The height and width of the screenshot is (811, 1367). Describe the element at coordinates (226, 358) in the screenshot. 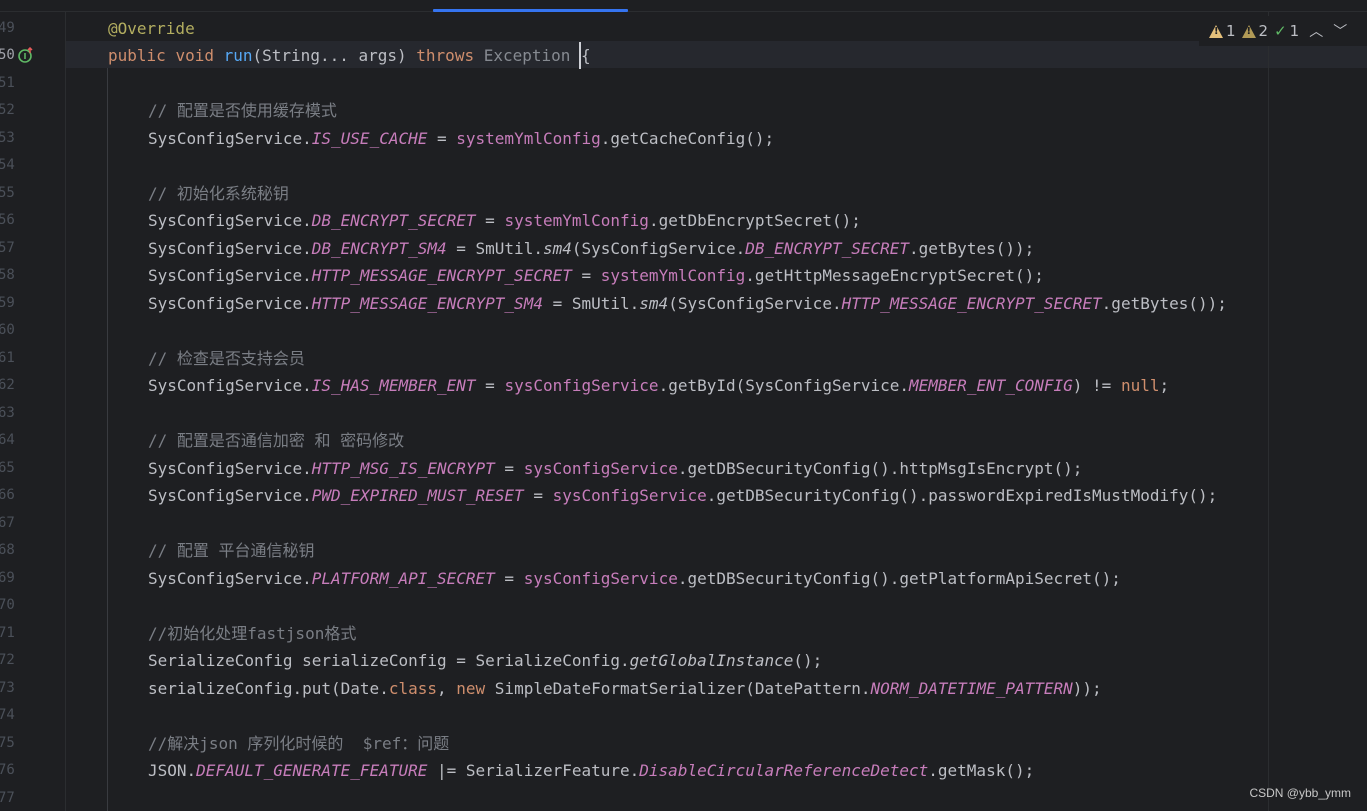

I see `code-text: // 检查是否支持会员` at that location.